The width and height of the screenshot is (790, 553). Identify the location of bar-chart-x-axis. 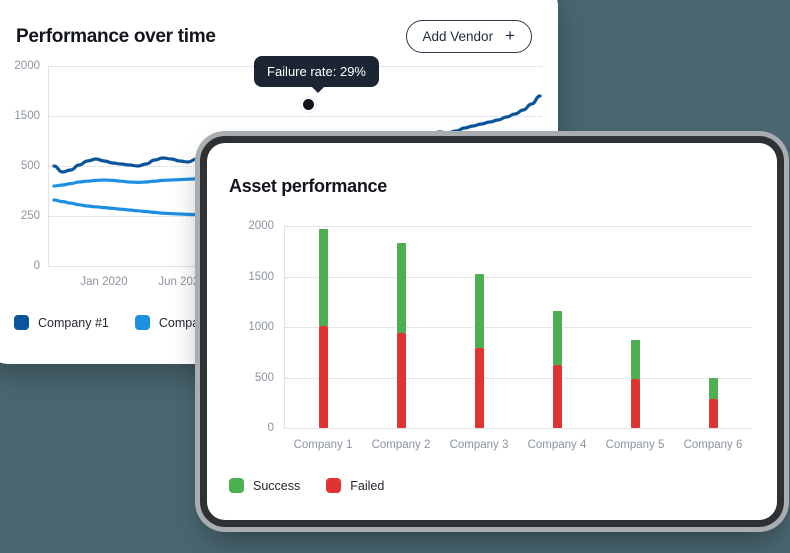
(518, 428).